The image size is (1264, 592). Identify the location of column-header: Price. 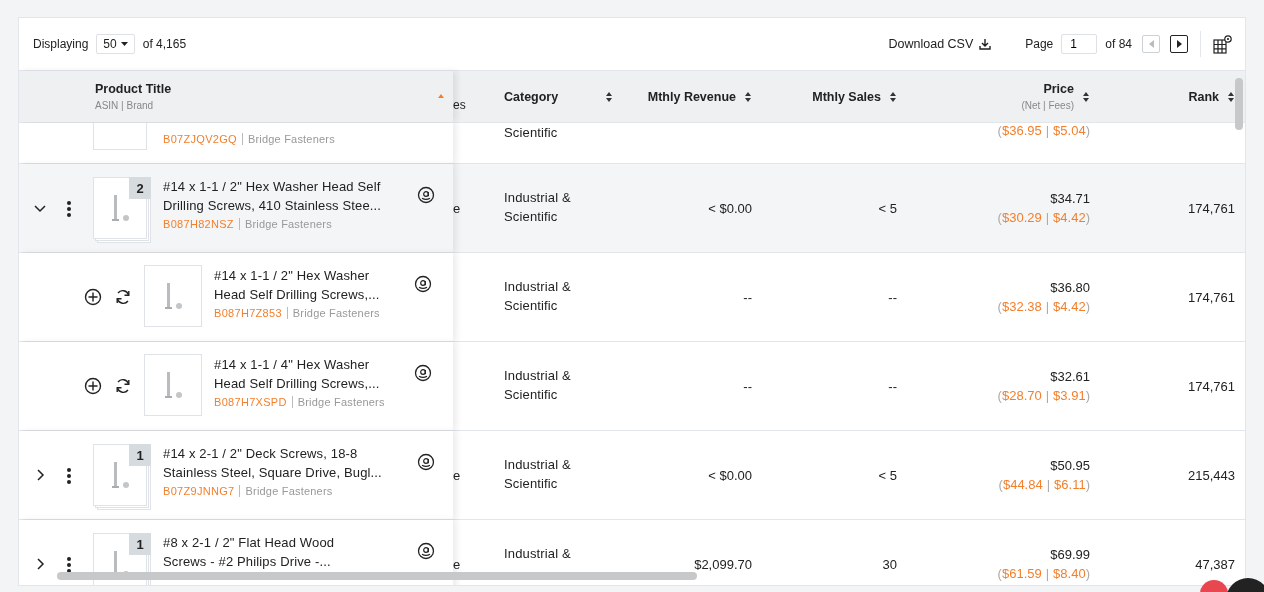
(1058, 89).